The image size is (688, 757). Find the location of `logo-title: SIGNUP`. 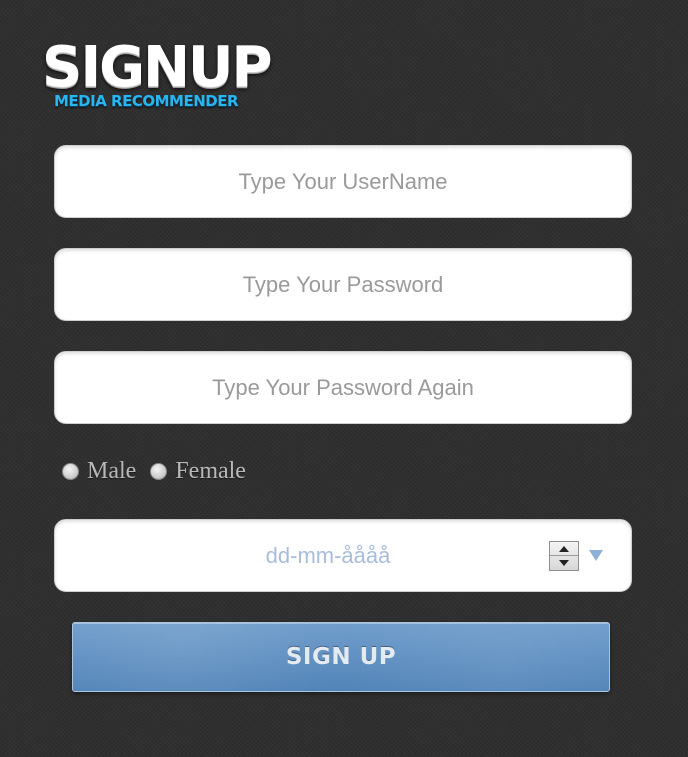

logo-title: SIGNUP is located at coordinates (157, 67).